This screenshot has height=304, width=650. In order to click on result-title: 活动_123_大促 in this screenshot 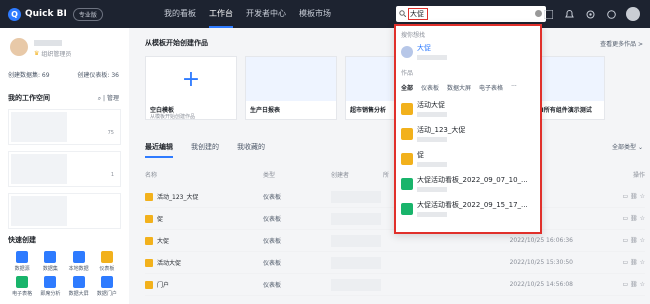, I will do `click(441, 130)`.